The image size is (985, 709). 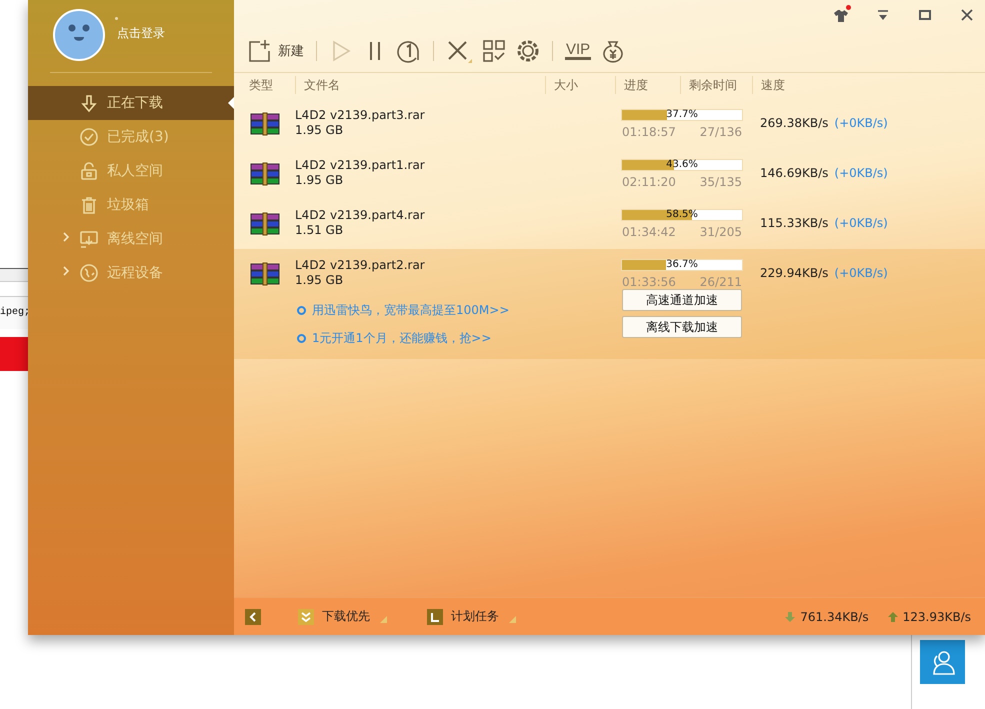 What do you see at coordinates (360, 215) in the screenshot?
I see `file-name: L4D2 v2139.part4.rar` at bounding box center [360, 215].